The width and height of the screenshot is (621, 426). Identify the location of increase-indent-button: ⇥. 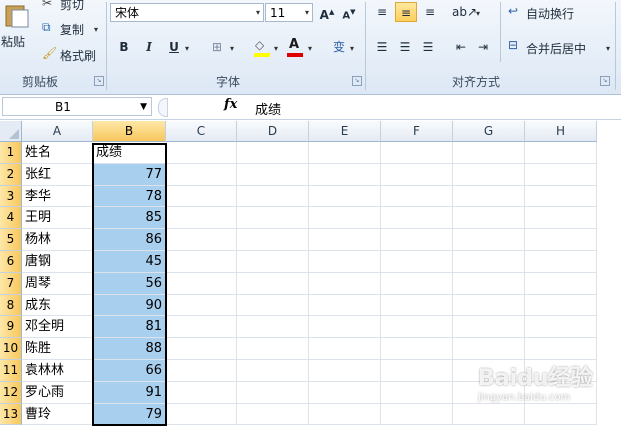
(483, 47).